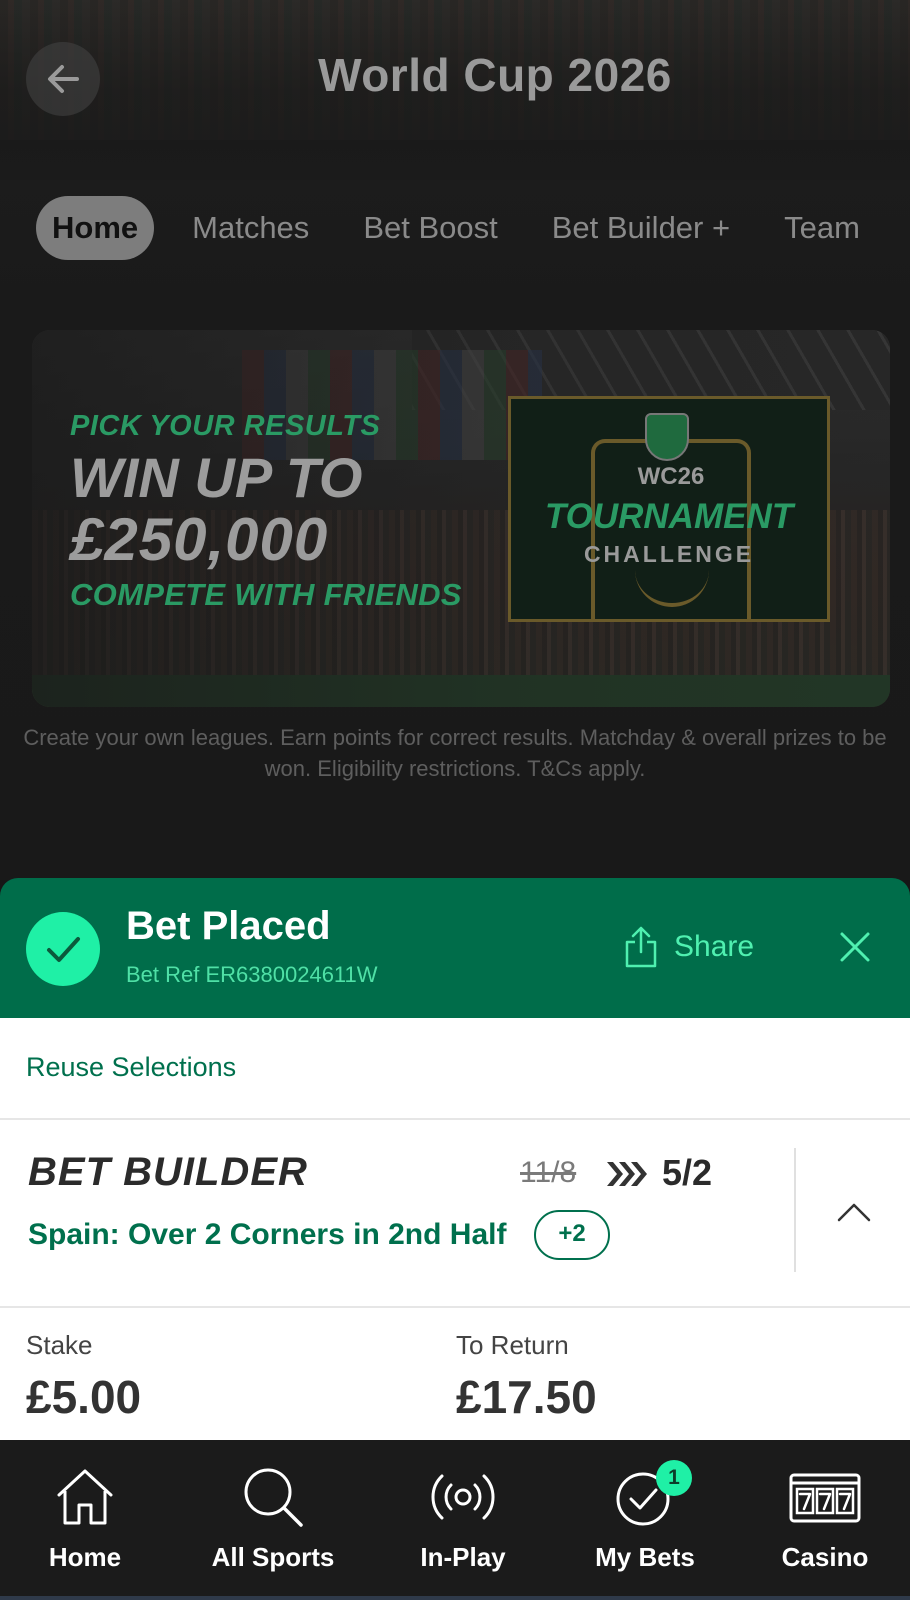  I want to click on badge-big-text: TOURNAMENT, so click(669, 516).